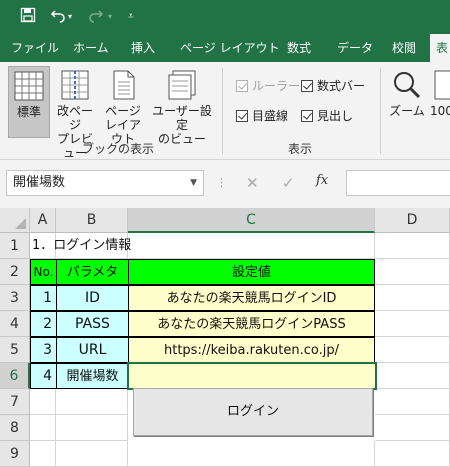 This screenshot has height=467, width=450. What do you see at coordinates (181, 139) in the screenshot?
I see `custom-views-label-2: のビュー` at bounding box center [181, 139].